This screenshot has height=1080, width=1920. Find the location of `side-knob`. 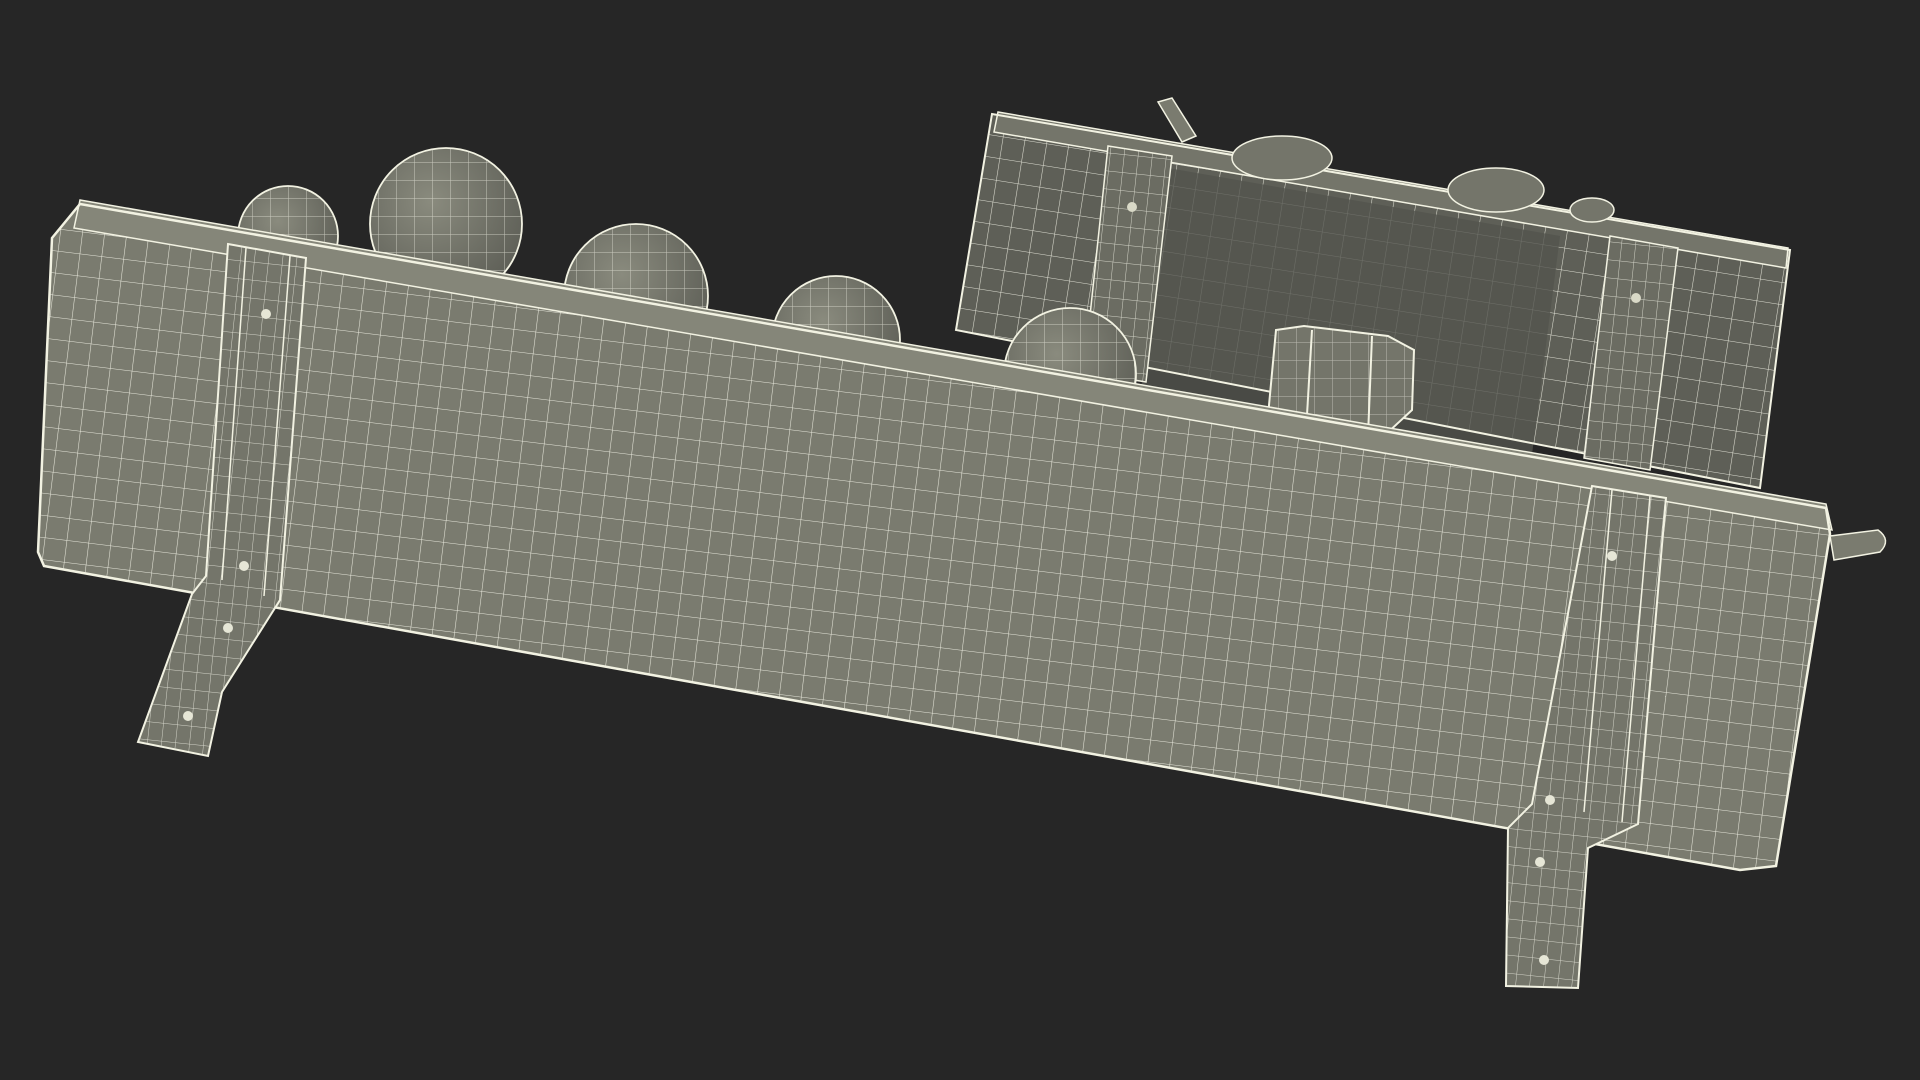

side-knob is located at coordinates (1858, 545).